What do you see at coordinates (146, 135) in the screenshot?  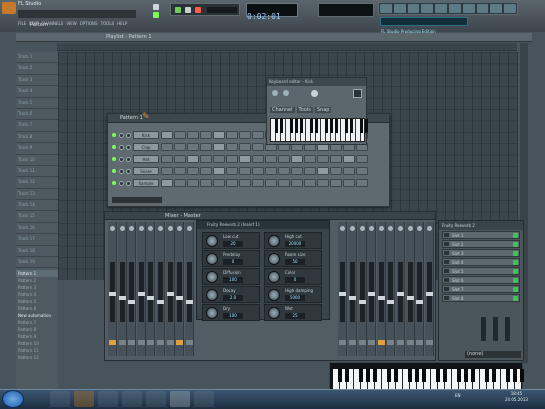 I see `channel-name-button: Kick` at bounding box center [146, 135].